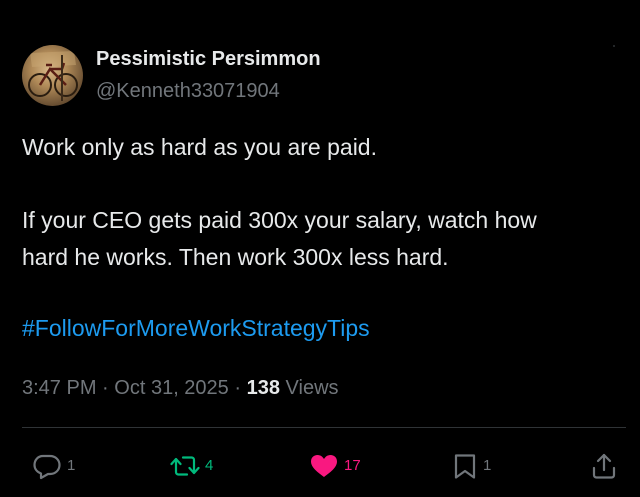  What do you see at coordinates (59, 388) in the screenshot?
I see `post-time: 3:47 PM` at bounding box center [59, 388].